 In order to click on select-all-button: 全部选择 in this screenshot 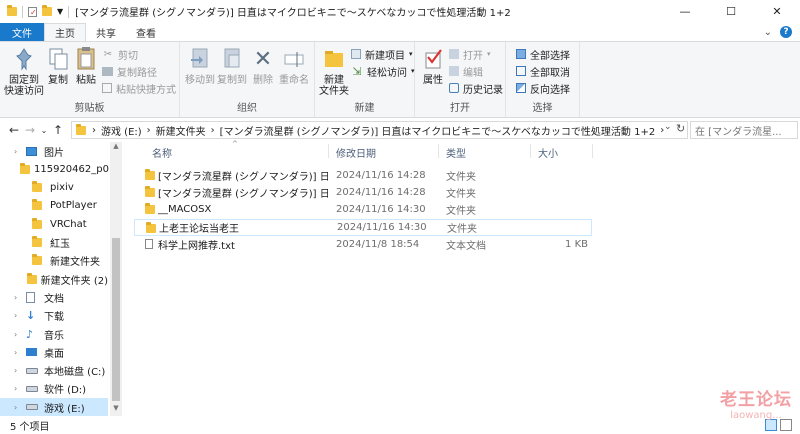, I will do `click(543, 54)`.